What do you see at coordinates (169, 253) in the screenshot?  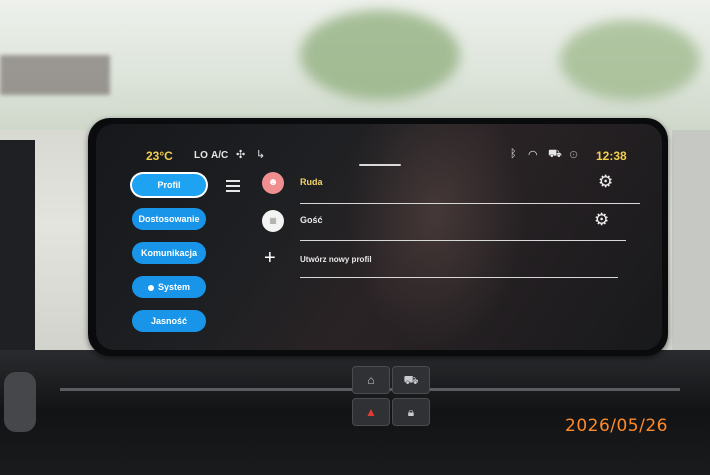 I see `sidebar-item-komunikacja: Komunikacja` at bounding box center [169, 253].